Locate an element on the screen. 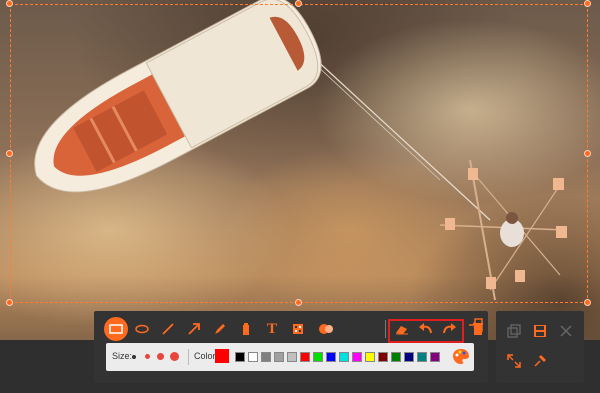  text-tool: T is located at coordinates (272, 329).